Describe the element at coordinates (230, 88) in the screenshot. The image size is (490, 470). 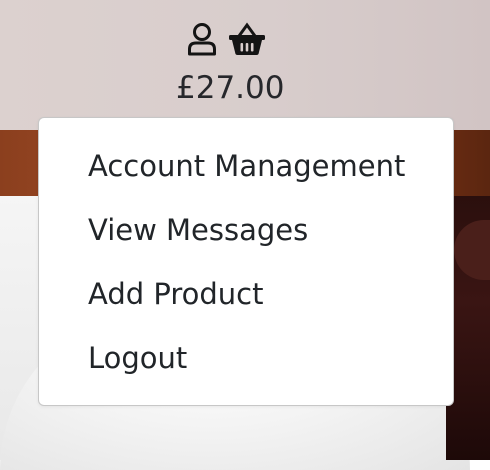
I see `cart-total: £27.00` at that location.